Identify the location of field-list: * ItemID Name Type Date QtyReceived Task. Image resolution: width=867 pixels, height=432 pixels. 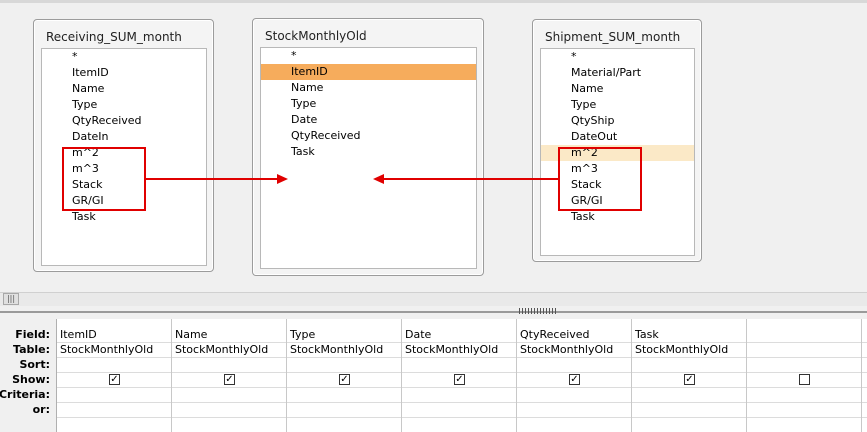
(368, 158).